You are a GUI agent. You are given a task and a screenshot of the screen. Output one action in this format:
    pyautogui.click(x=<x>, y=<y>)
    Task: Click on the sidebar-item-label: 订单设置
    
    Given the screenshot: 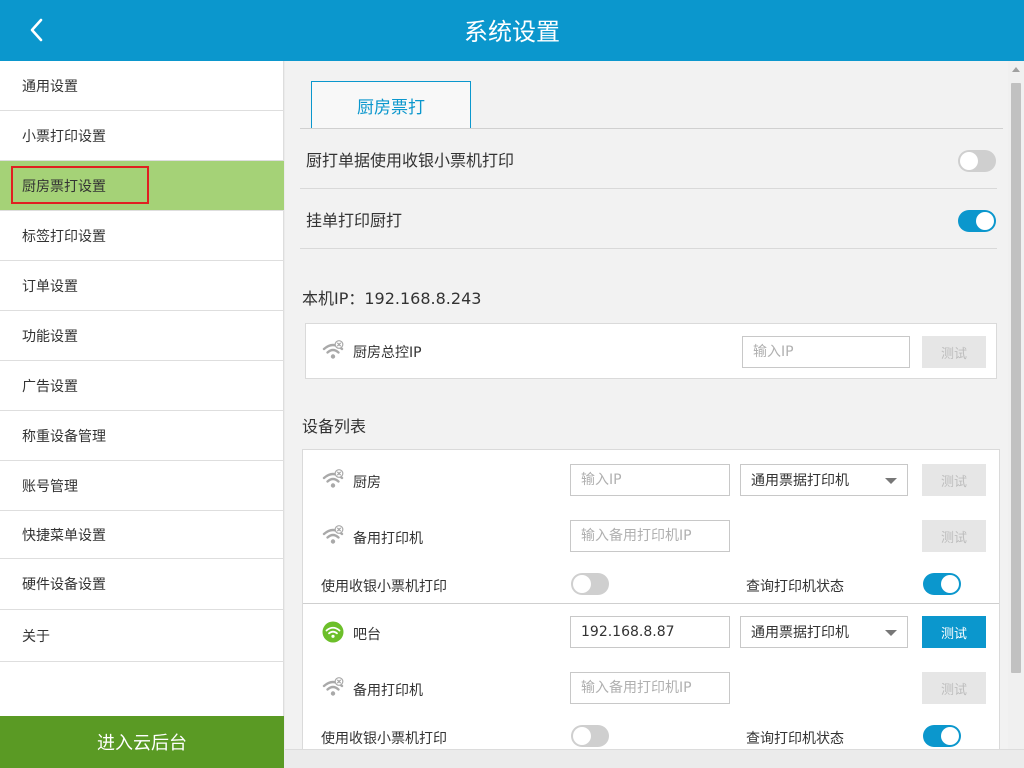 What is the action you would take?
    pyautogui.click(x=50, y=286)
    